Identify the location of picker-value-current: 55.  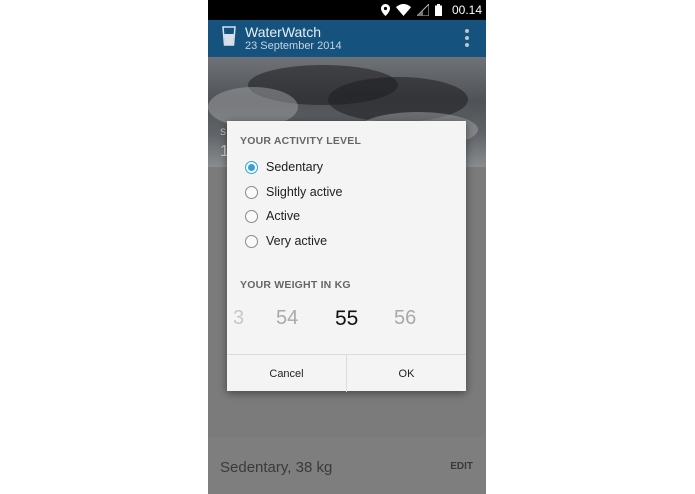
(347, 318).